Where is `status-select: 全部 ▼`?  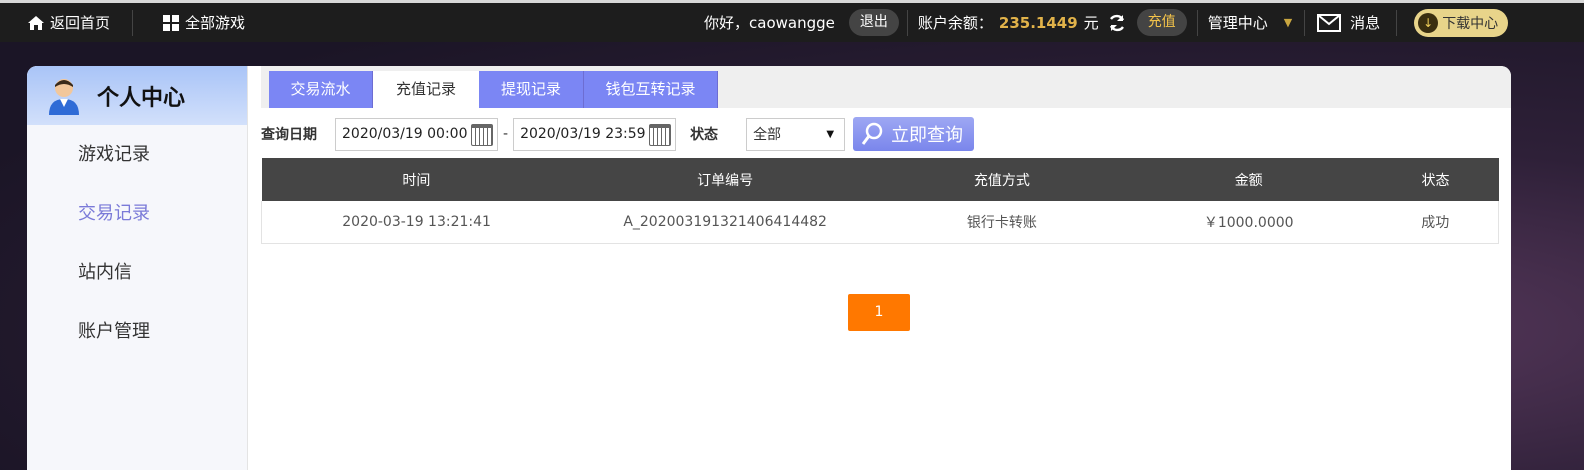
status-select: 全部 ▼ is located at coordinates (796, 134).